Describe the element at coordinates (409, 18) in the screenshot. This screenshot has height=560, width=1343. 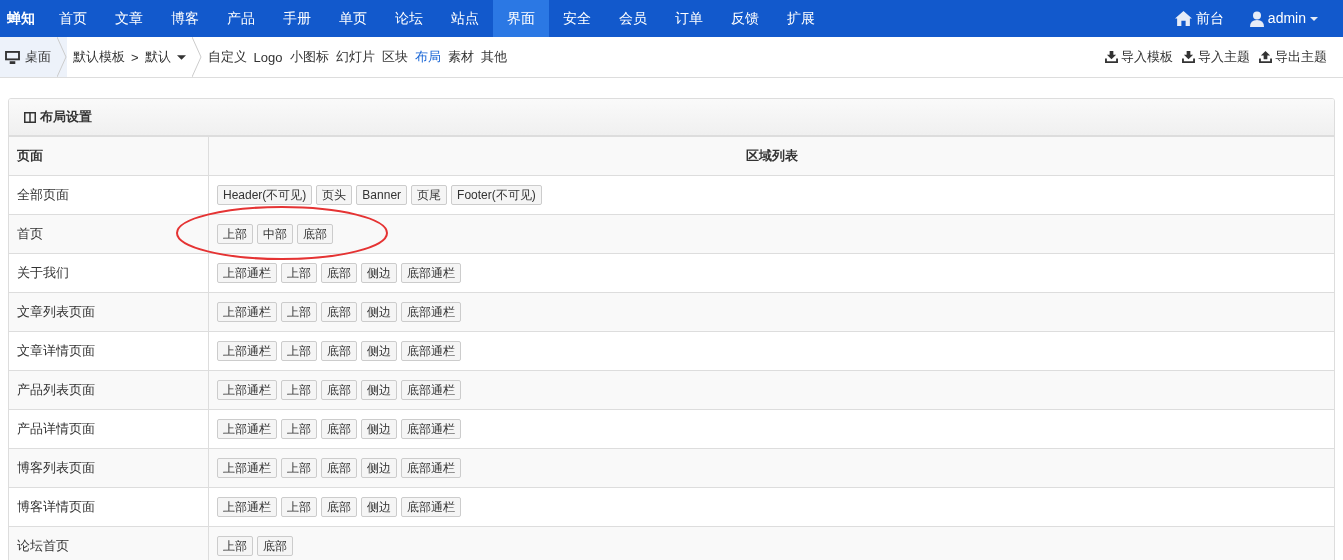
I see `nav-tab: 论坛` at that location.